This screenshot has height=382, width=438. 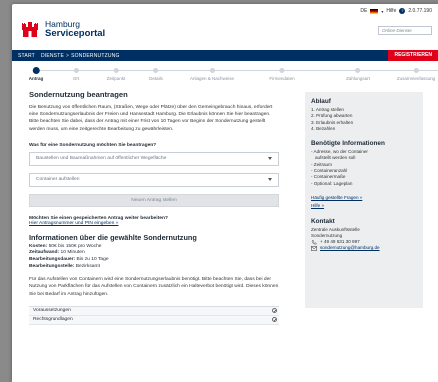 I want to click on step-zahlungsart: Zahlungsart, so click(x=358, y=73).